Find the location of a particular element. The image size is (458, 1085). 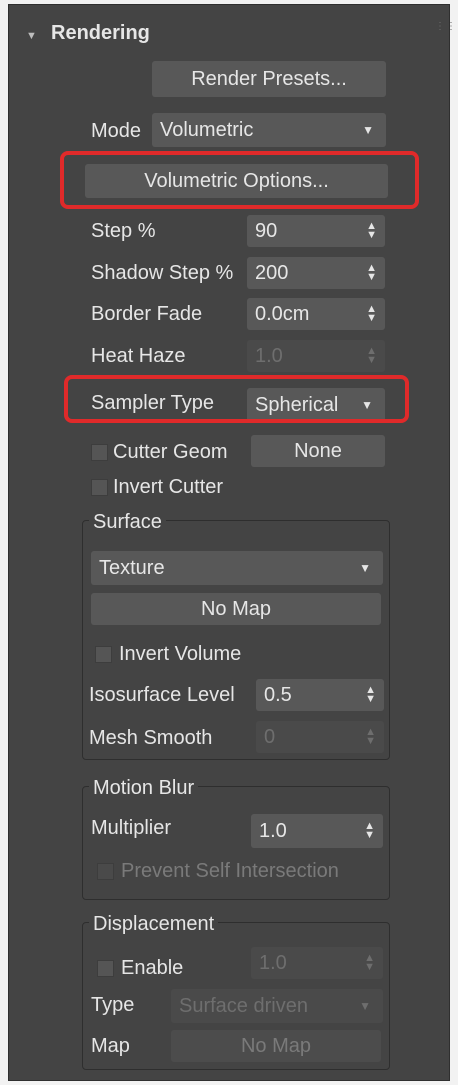

heat-haze-value: 1.0 is located at coordinates (269, 355).